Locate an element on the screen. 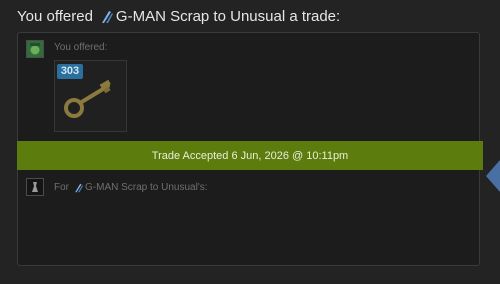 The height and width of the screenshot is (284, 500). partner-slash-icon is located at coordinates (78, 188).